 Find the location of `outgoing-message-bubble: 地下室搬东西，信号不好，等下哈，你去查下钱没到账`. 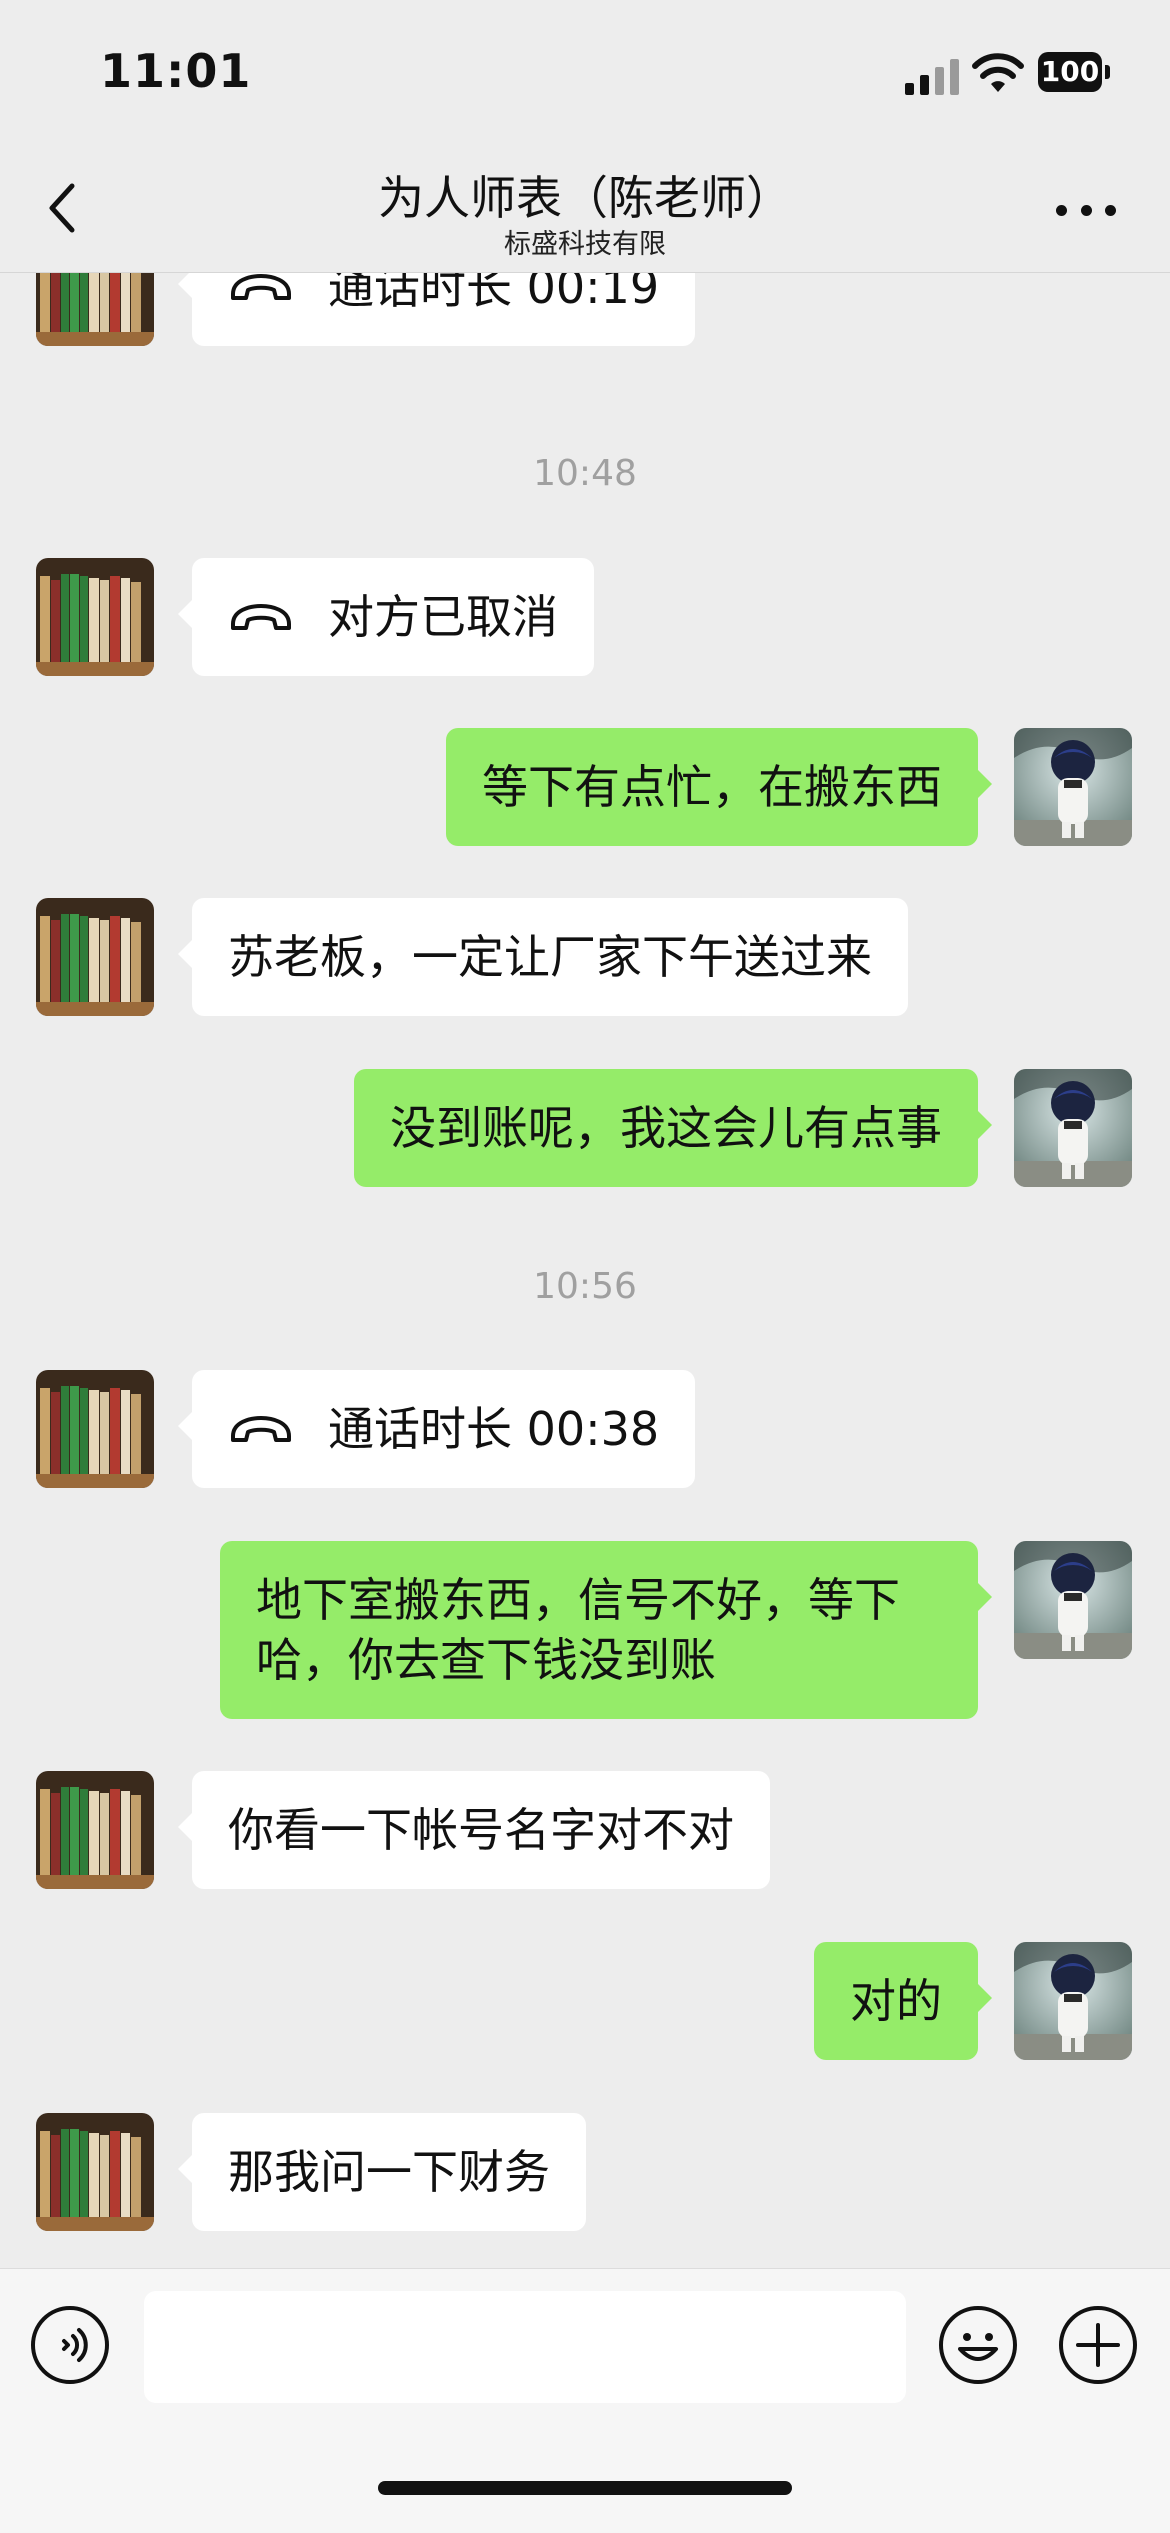

outgoing-message-bubble: 地下室搬东西，信号不好，等下哈，你去查下钱没到账 is located at coordinates (606, 1630).